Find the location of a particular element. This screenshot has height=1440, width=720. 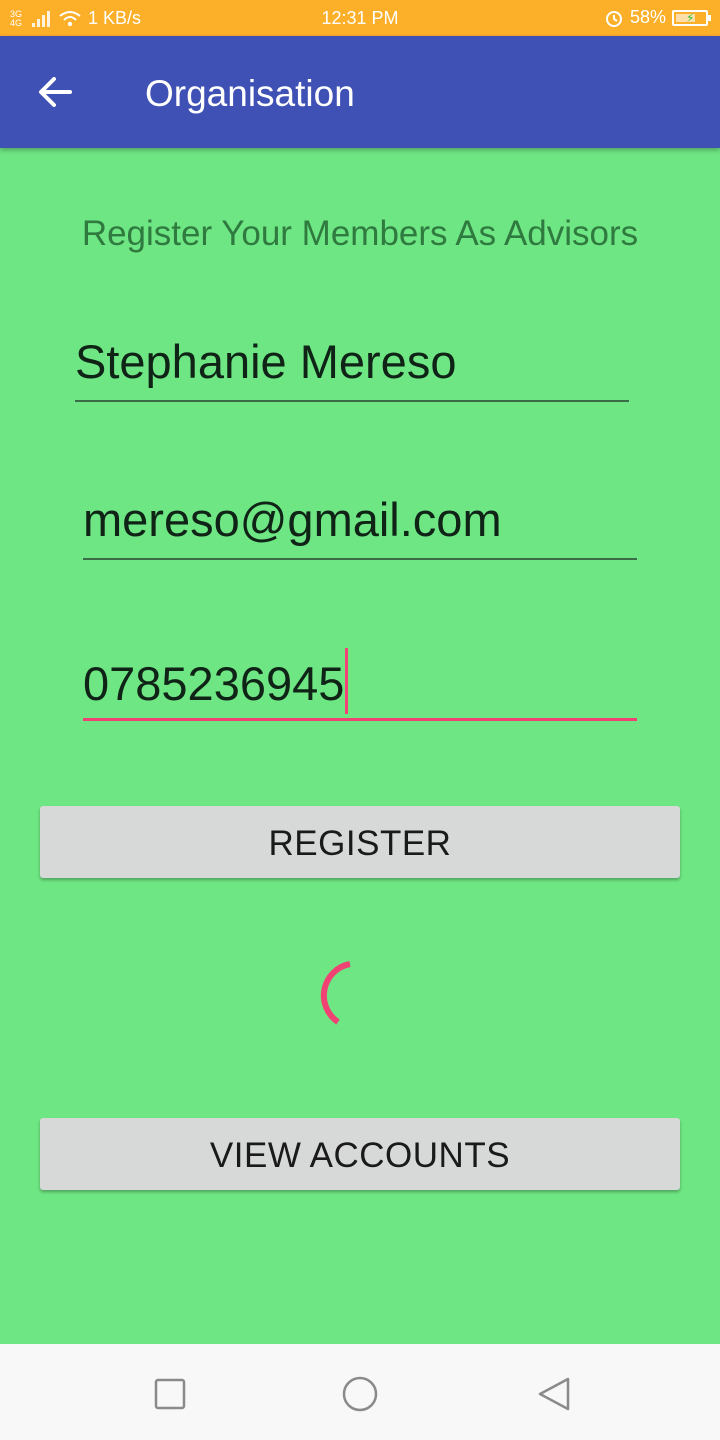

register-button: REGISTER is located at coordinates (360, 842).